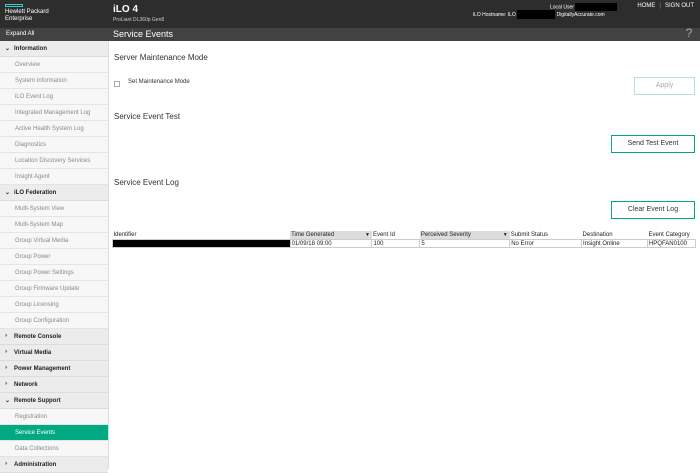 This screenshot has height=473, width=700. I want to click on sidebar-item-group-firmware-update: Group Firmware Update, so click(54, 289).